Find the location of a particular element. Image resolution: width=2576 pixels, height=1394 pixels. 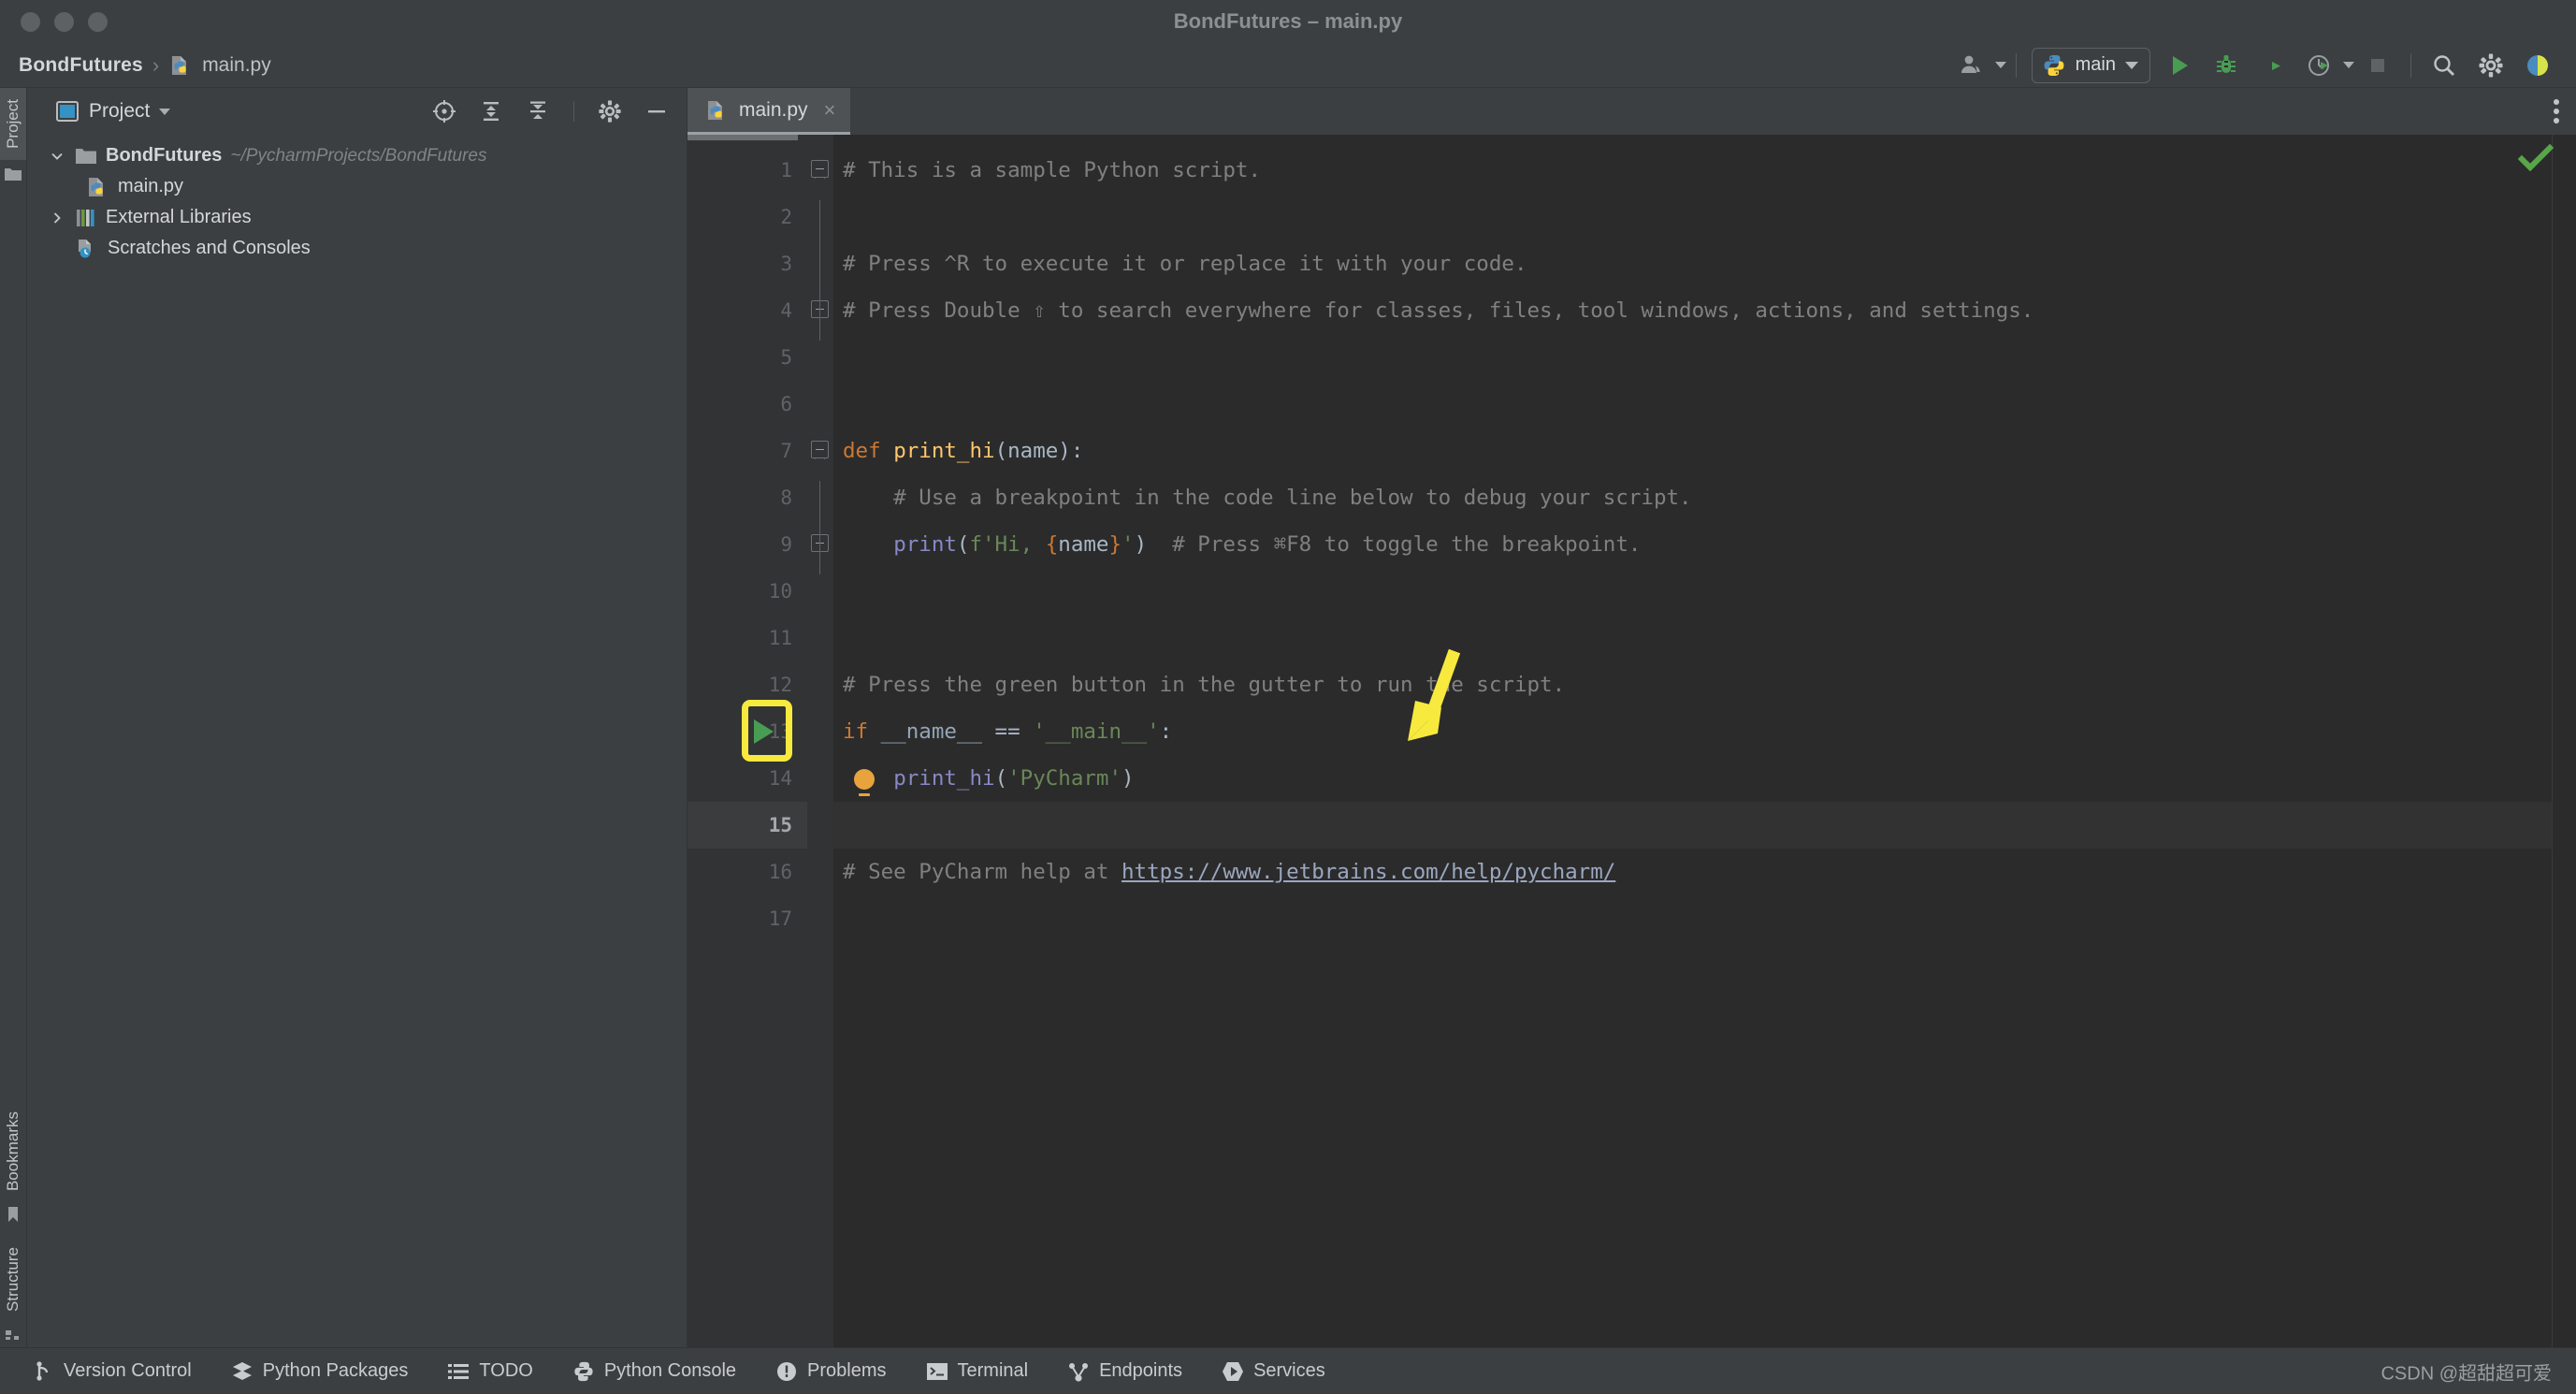

status-item-python-packages: Python Packages is located at coordinates (320, 1371).